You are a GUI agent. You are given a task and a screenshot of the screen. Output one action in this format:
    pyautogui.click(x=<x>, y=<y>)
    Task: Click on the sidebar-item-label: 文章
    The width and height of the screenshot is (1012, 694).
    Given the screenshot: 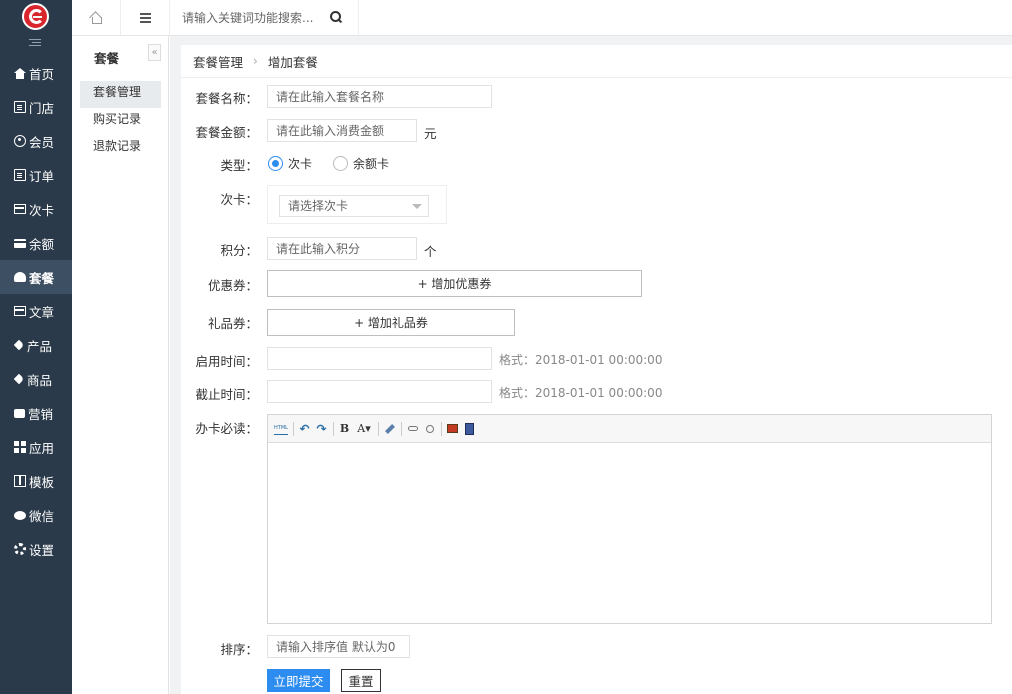 What is the action you would take?
    pyautogui.click(x=42, y=312)
    